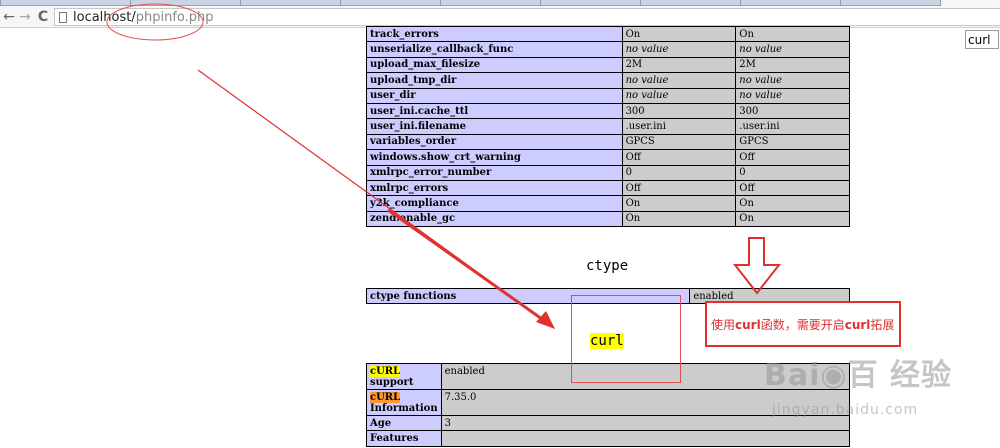  I want to click on pointer-arrow-head, so click(545, 320).